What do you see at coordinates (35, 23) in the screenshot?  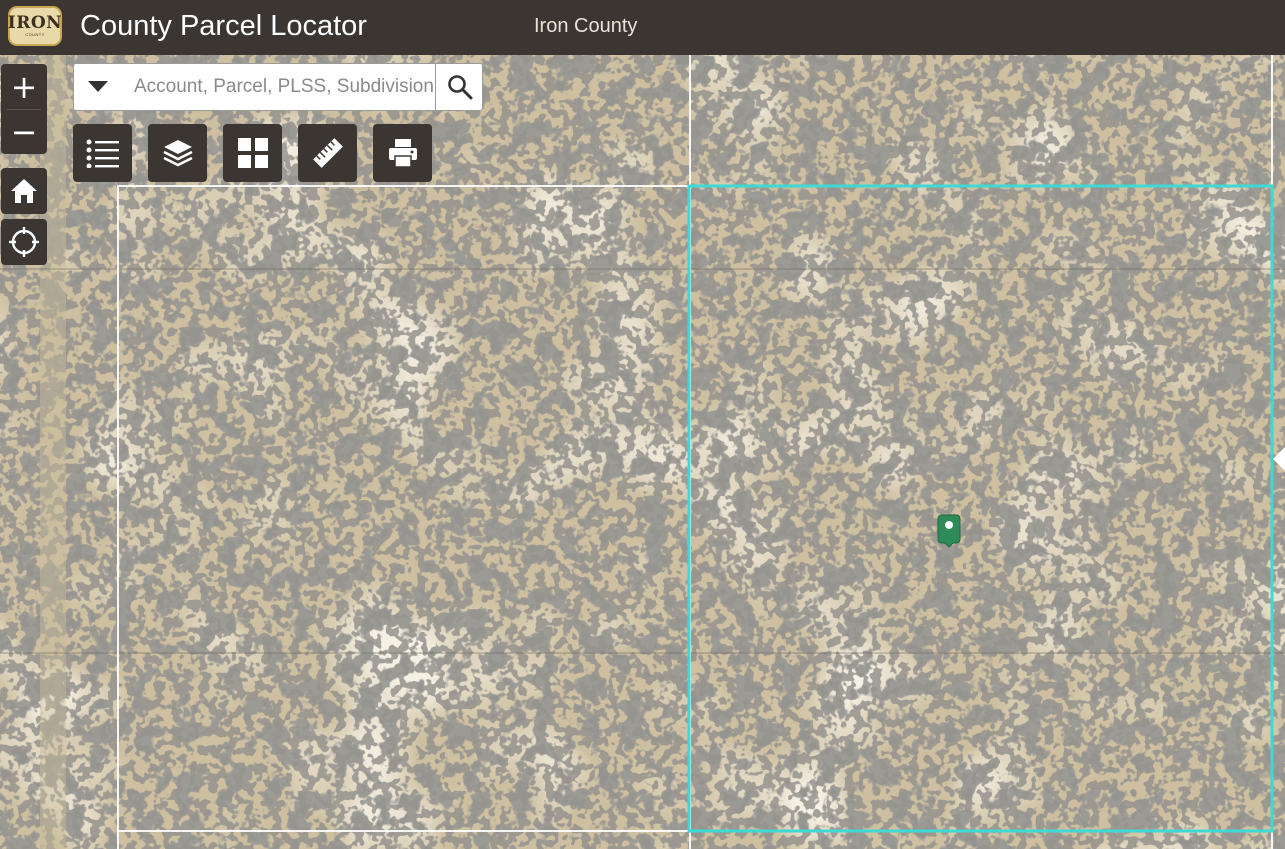 I see `logo-text: IRON` at bounding box center [35, 23].